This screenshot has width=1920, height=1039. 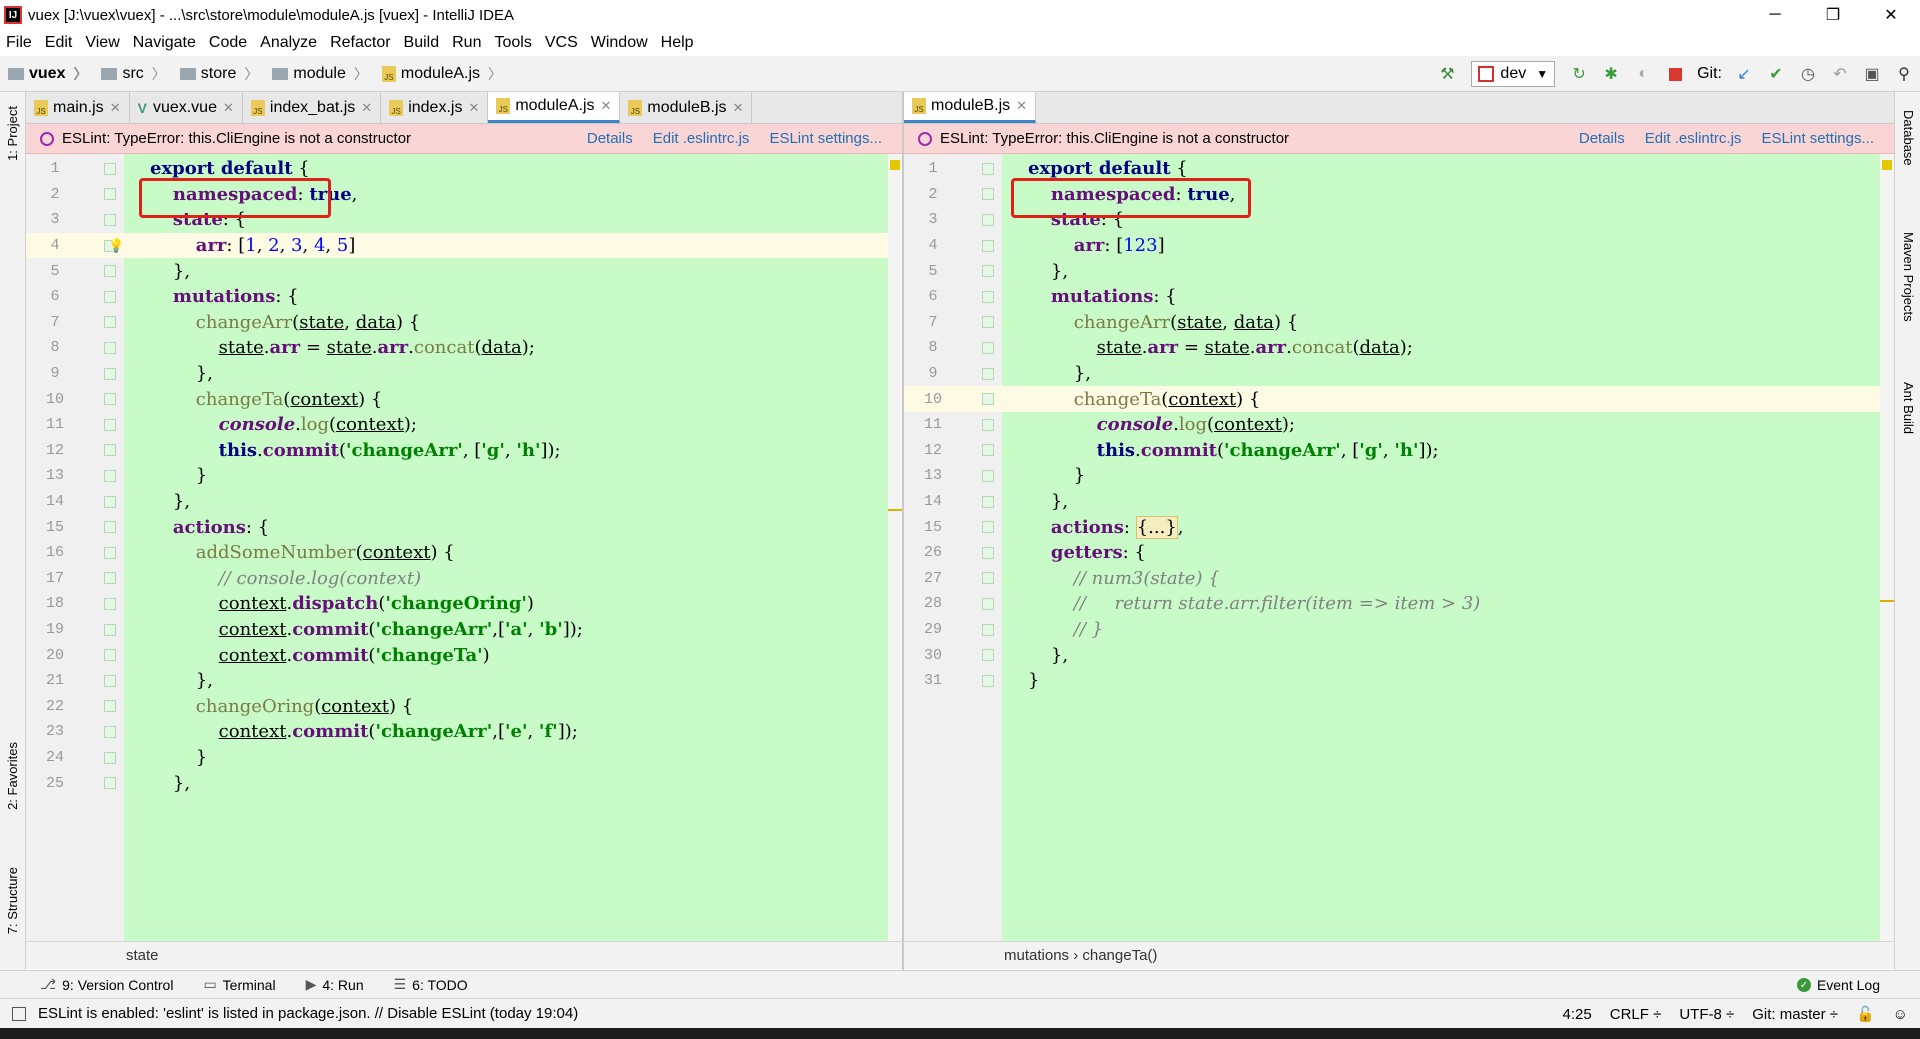 I want to click on tool-window-button: ⎇ 9: Version Control, so click(x=106, y=984).